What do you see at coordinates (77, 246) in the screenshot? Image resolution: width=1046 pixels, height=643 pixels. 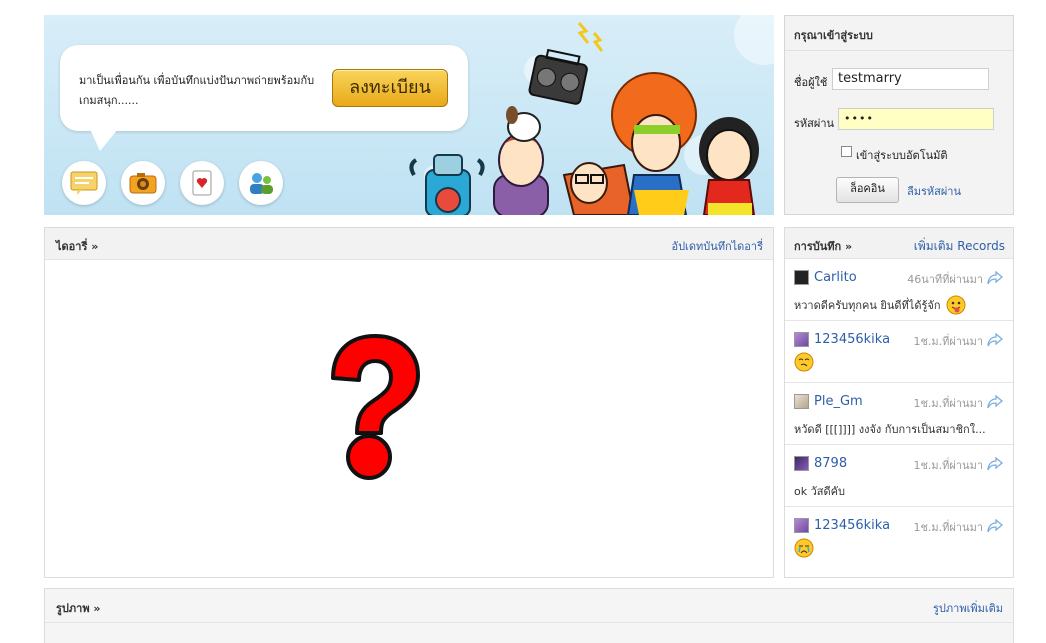 I see `diary-title: ไดอารี่ »` at bounding box center [77, 246].